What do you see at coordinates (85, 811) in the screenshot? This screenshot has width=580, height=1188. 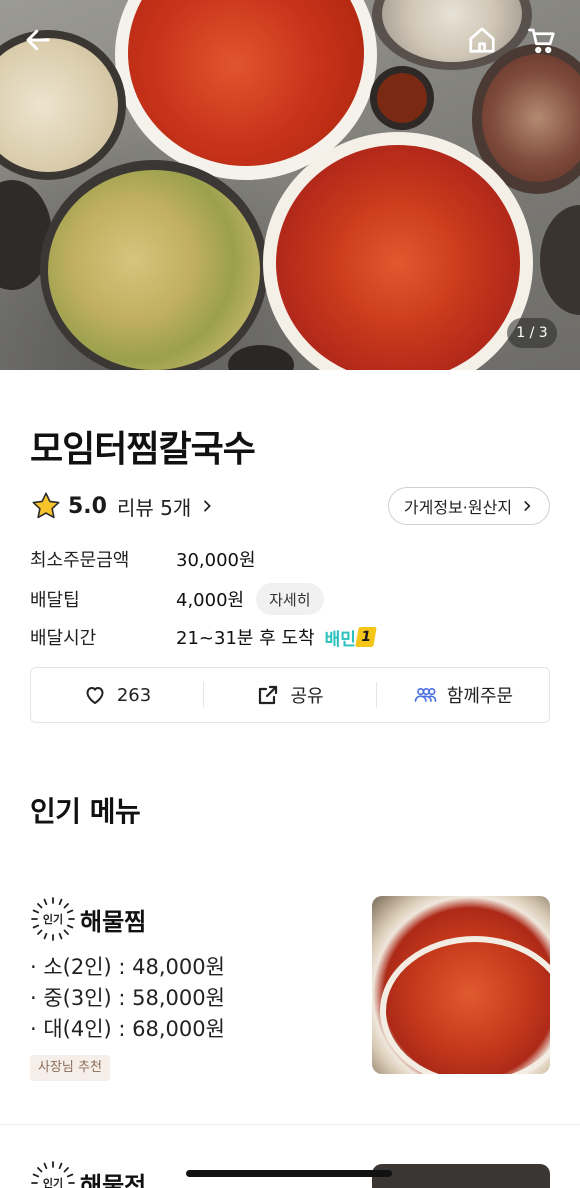 I see `section-title: 인기 메뉴` at bounding box center [85, 811].